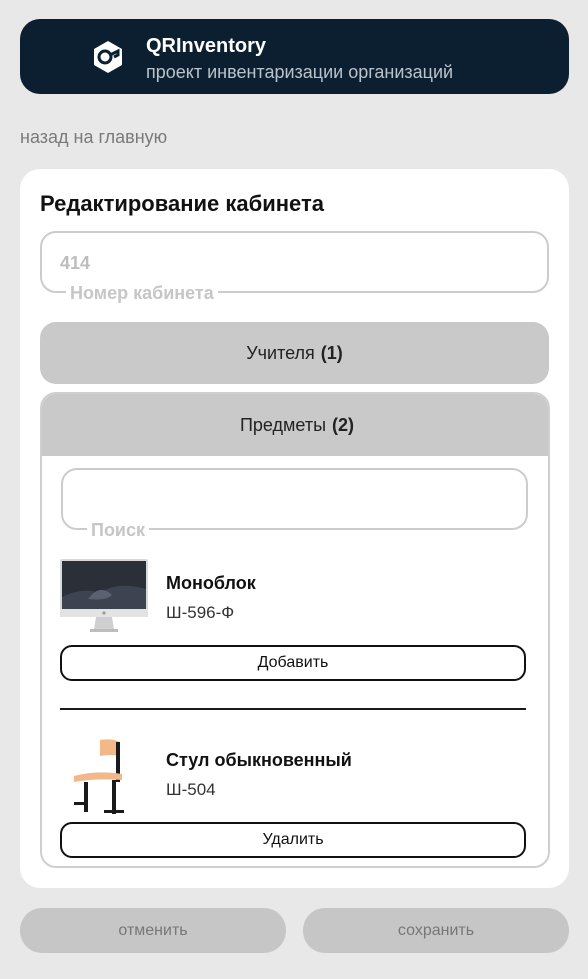 This screenshot has height=979, width=588. Describe the element at coordinates (108, 57) in the screenshot. I see `hexagon-key-icon` at that location.